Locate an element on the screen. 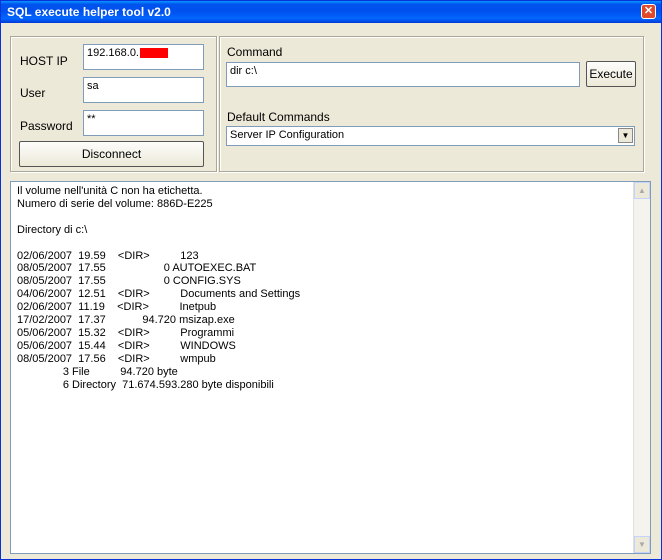  close-button: ✕ is located at coordinates (648, 11).